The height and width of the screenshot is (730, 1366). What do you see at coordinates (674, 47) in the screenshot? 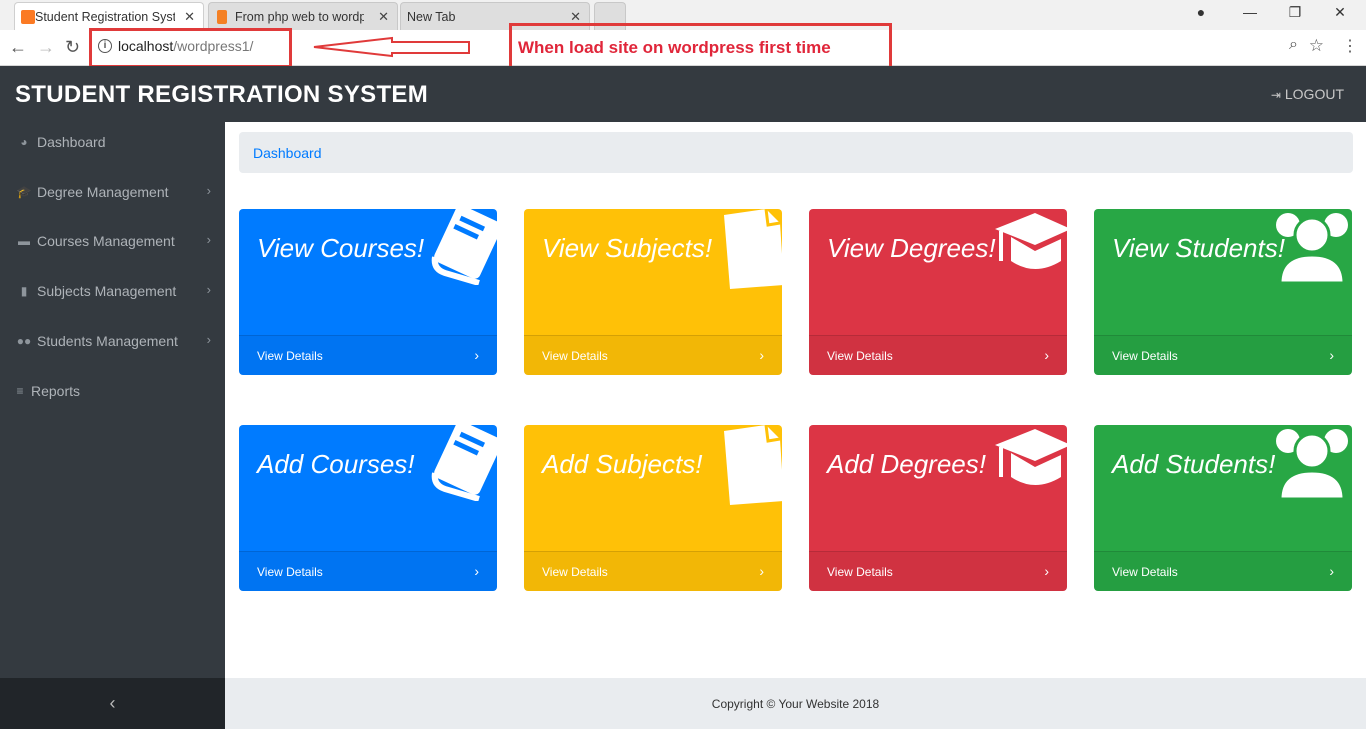
I see `annotation-text: When load site on wordpress first time` at bounding box center [674, 47].